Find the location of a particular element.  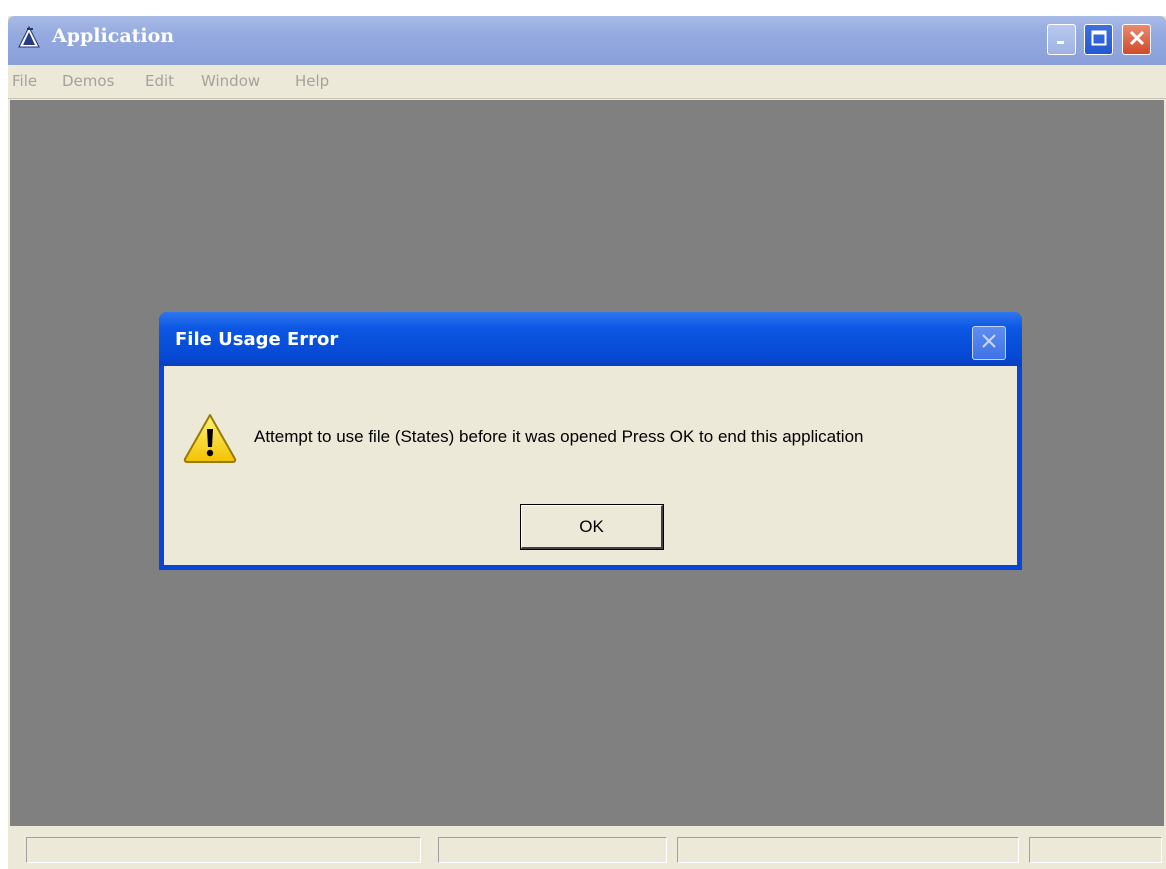

dialog-title-bar: File Usage Error is located at coordinates (590, 339).